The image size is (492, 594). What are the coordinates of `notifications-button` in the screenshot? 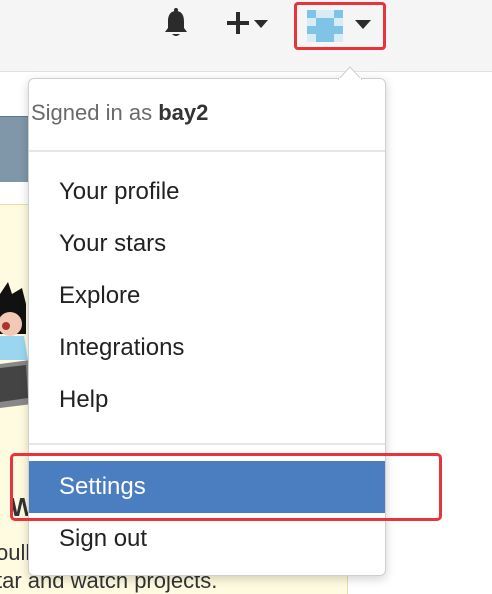 It's located at (176, 23).